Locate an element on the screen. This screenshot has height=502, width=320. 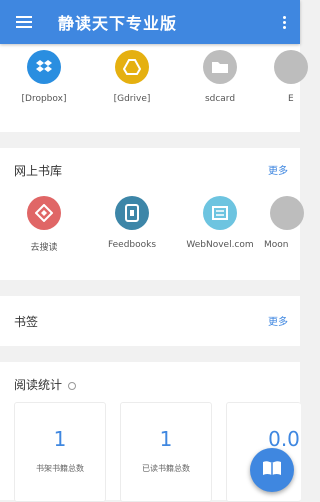
stat-box-read-total: 1 已读书籍总数 is located at coordinates (166, 452).